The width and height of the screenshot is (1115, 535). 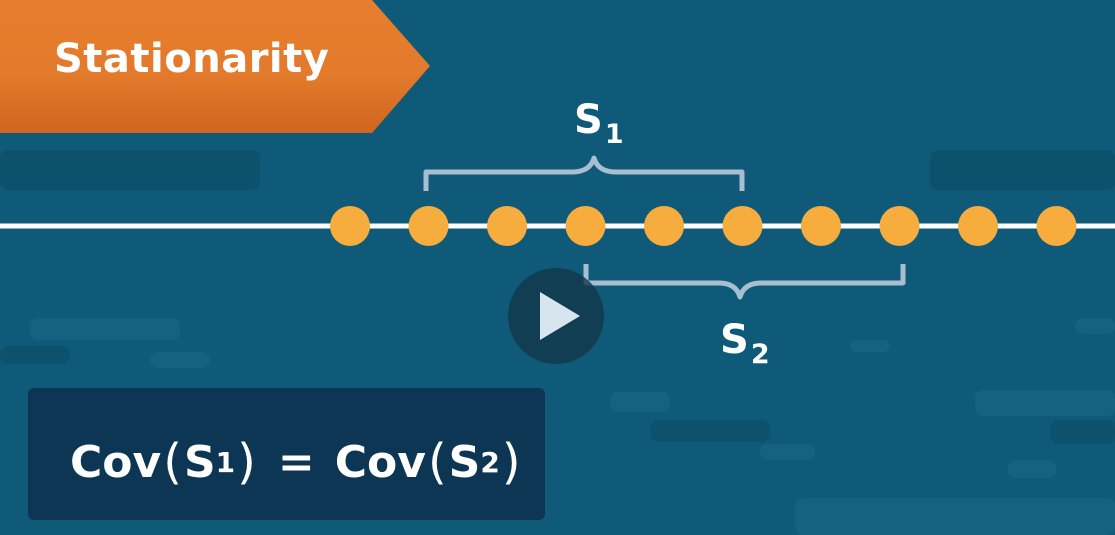 I want to click on covariance-formula: Cov ( S 1 ) = Cov ( S 2 ), so click(x=296, y=462).